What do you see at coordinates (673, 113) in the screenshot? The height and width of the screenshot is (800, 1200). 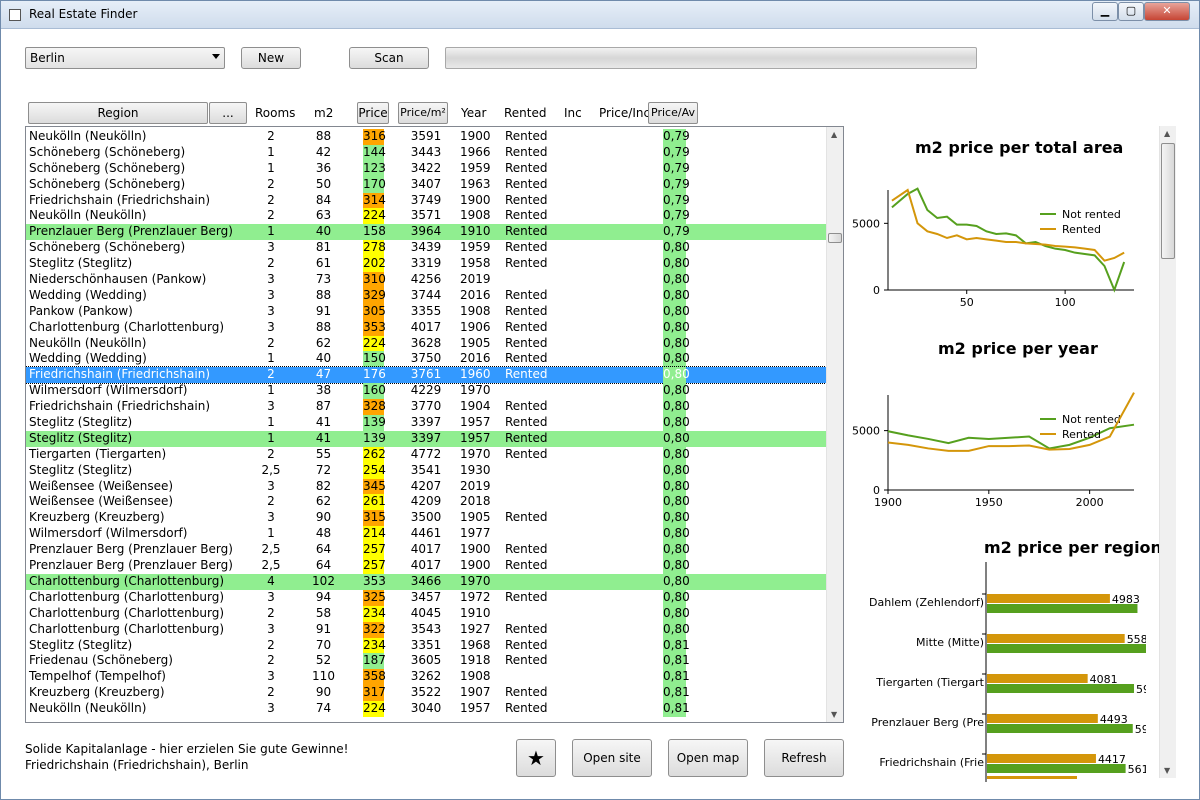 I see `column-header-price-av: Price/Av` at bounding box center [673, 113].